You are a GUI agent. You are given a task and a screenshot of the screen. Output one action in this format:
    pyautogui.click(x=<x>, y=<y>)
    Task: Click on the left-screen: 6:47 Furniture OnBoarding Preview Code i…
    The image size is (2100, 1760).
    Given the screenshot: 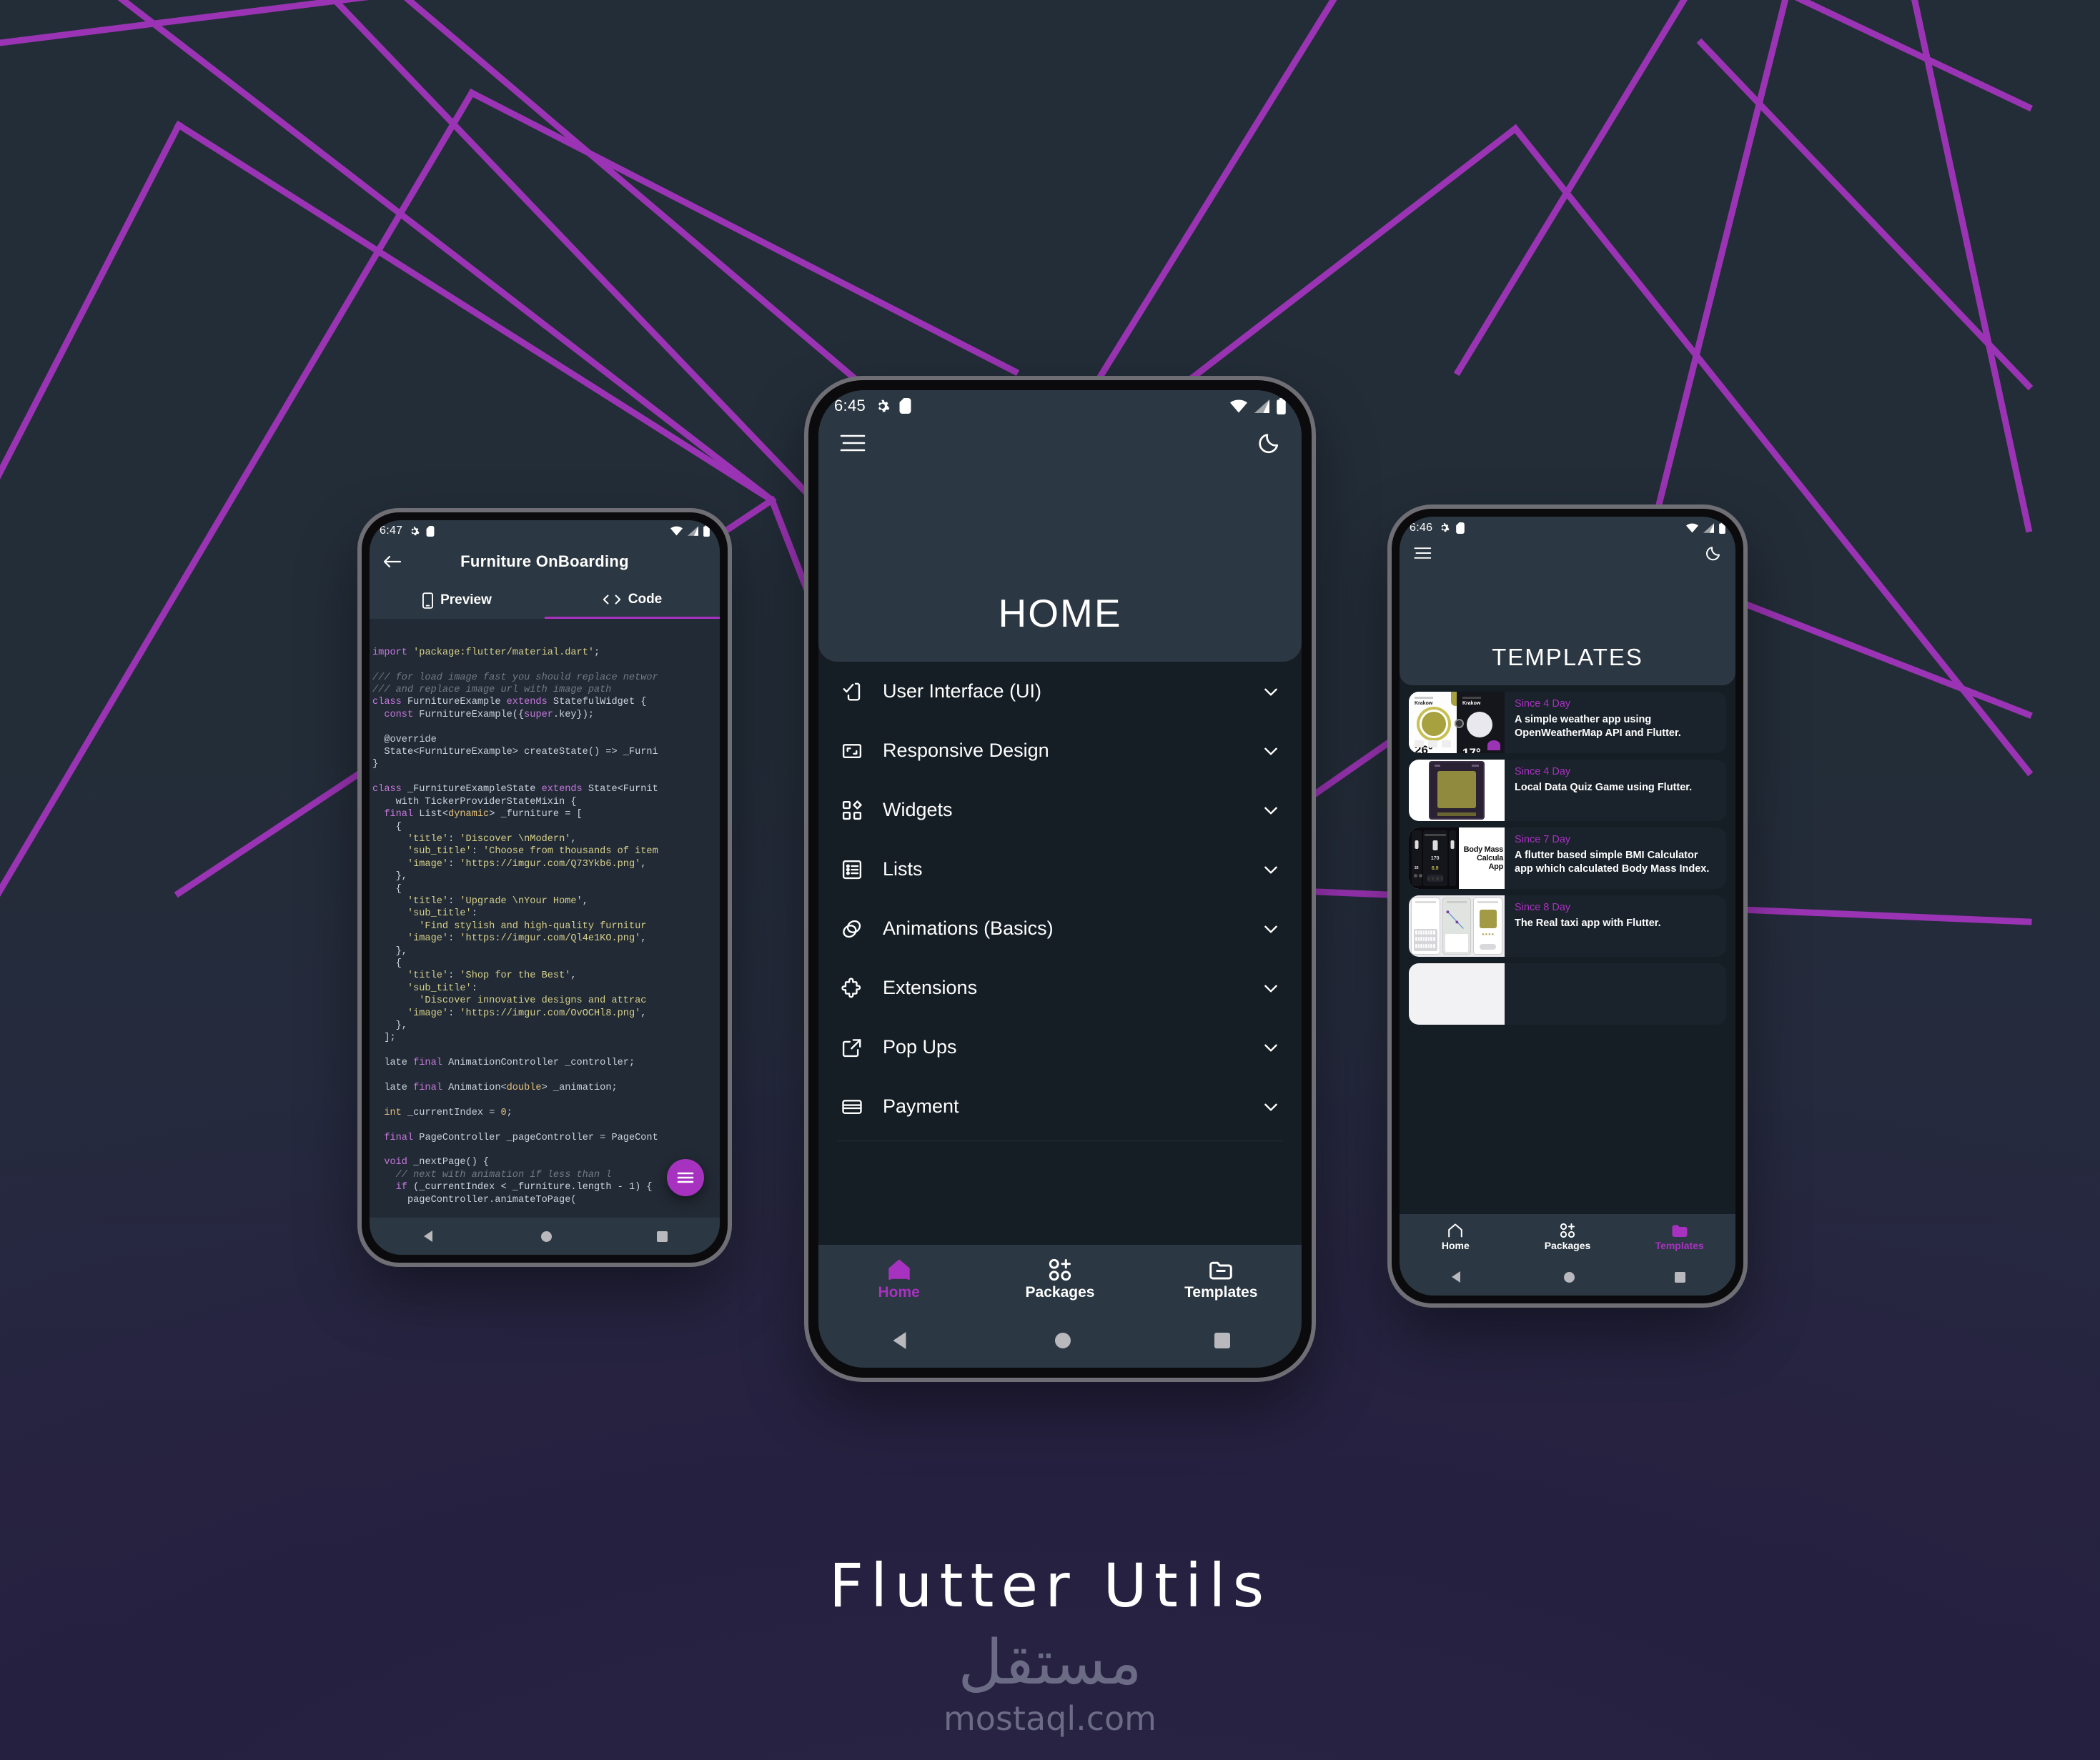 What is the action you would take?
    pyautogui.click(x=545, y=887)
    